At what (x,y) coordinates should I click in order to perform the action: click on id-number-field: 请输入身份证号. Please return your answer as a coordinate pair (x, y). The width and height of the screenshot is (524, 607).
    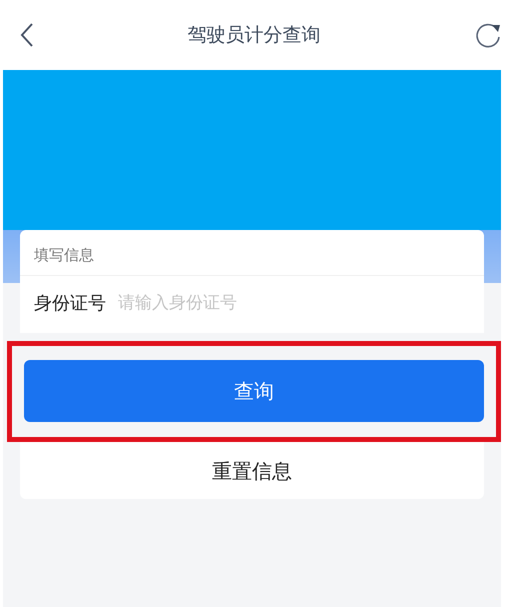
    Looking at the image, I should click on (293, 303).